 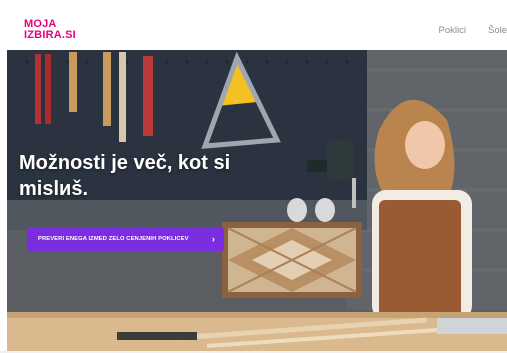 I want to click on nav-item-sole: Šole, so click(x=497, y=30).